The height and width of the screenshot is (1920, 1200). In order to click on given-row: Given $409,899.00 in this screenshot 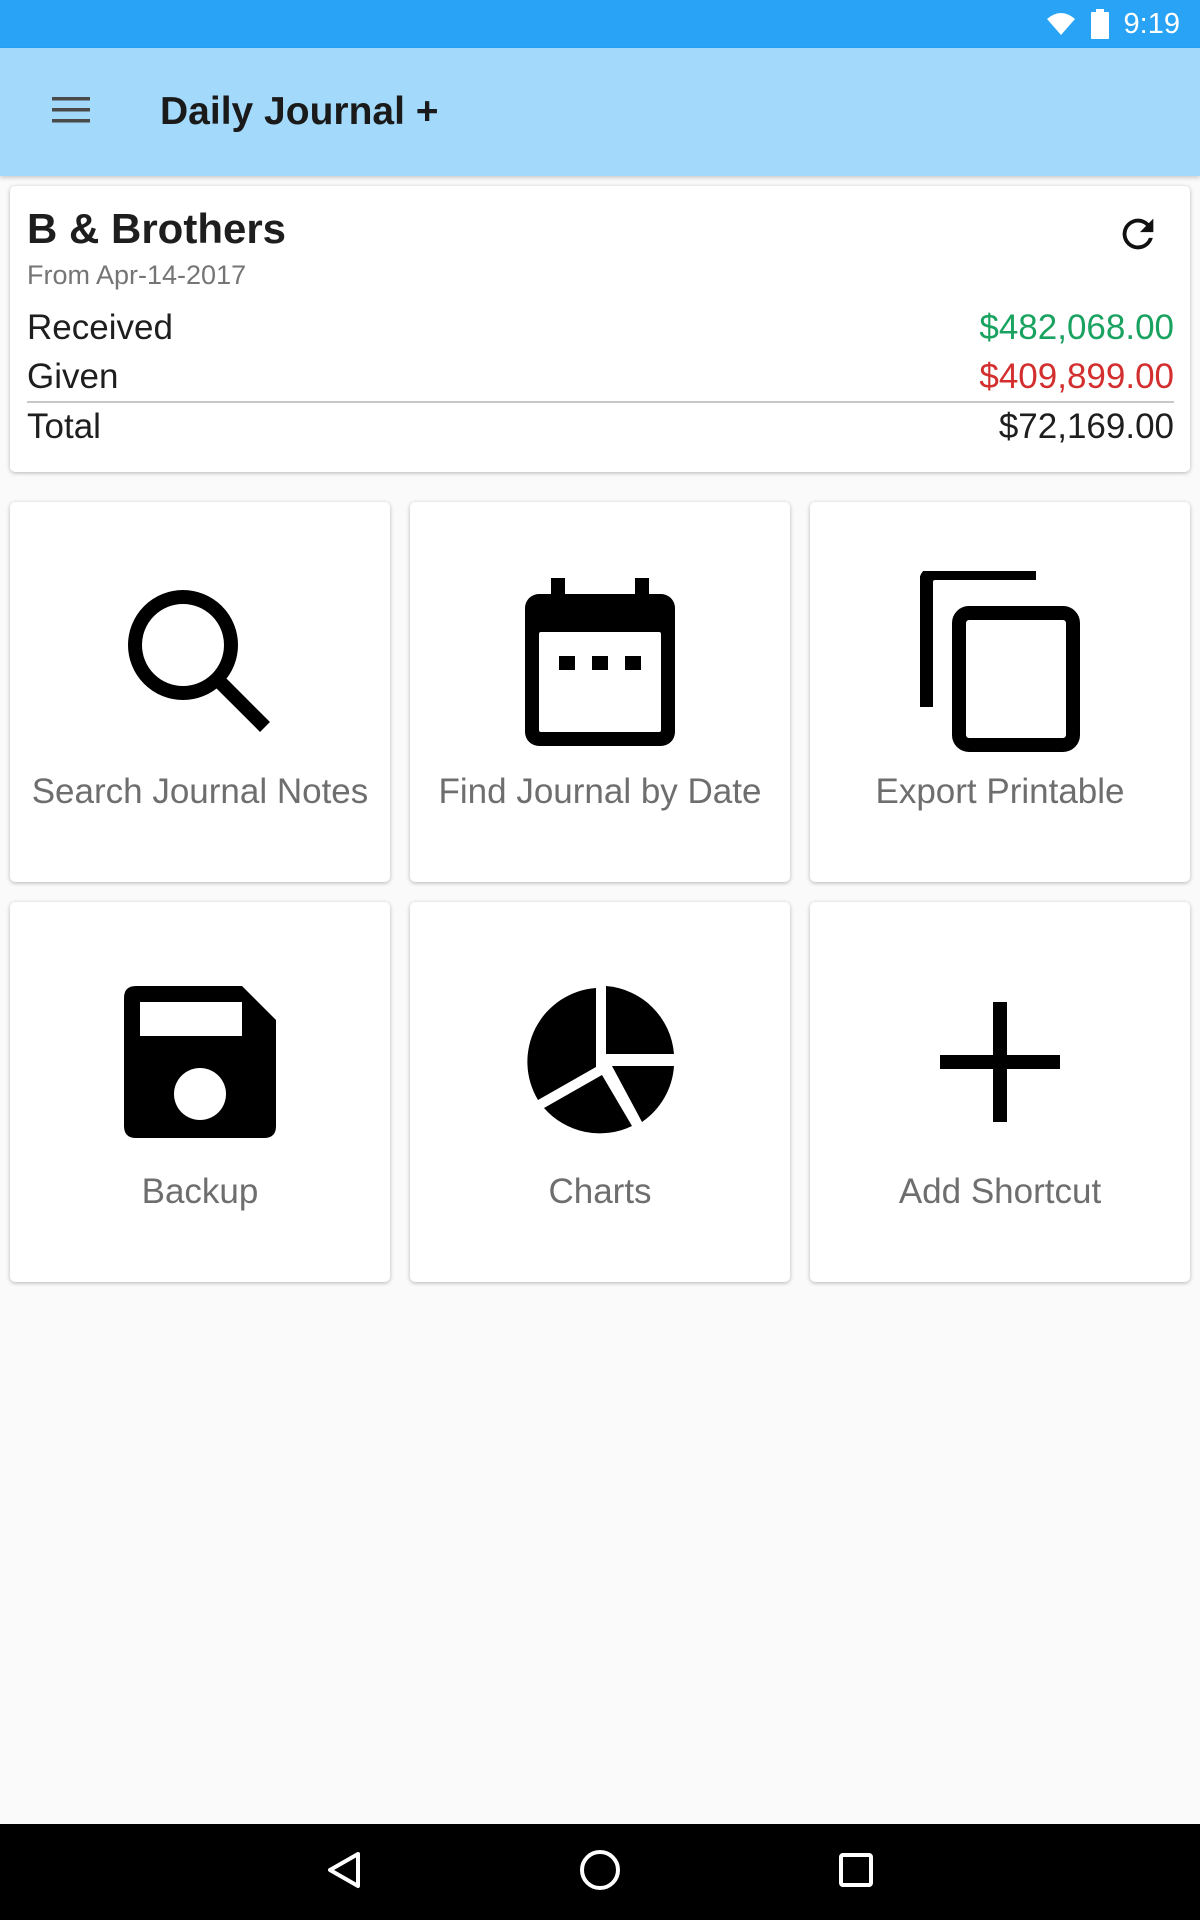, I will do `click(600, 376)`.